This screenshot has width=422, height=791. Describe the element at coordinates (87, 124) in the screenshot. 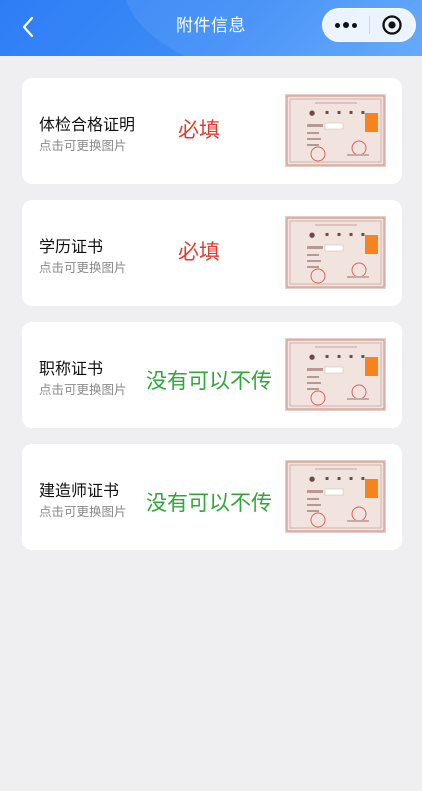

I see `card-title: 体检合格证明` at that location.